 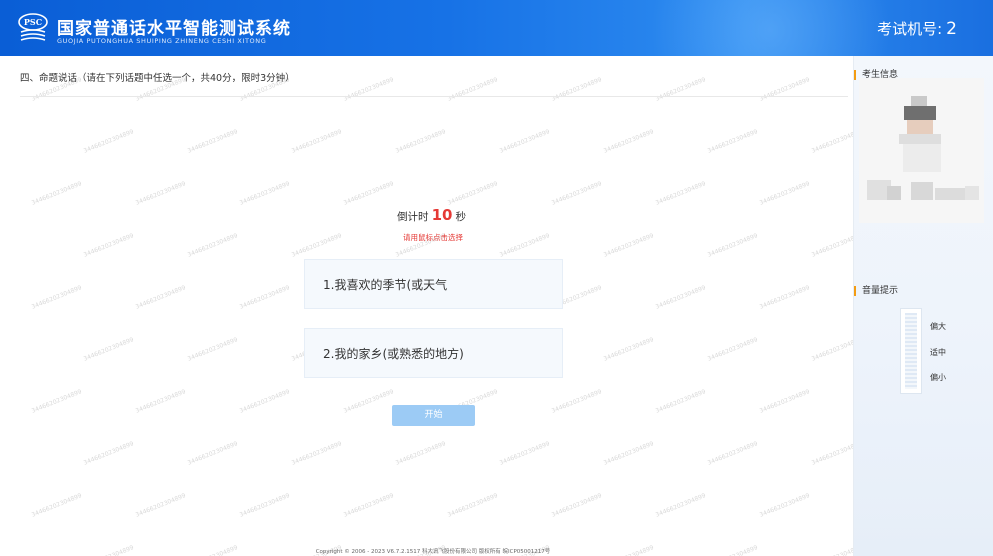 I want to click on header-glow, so click(x=770, y=28).